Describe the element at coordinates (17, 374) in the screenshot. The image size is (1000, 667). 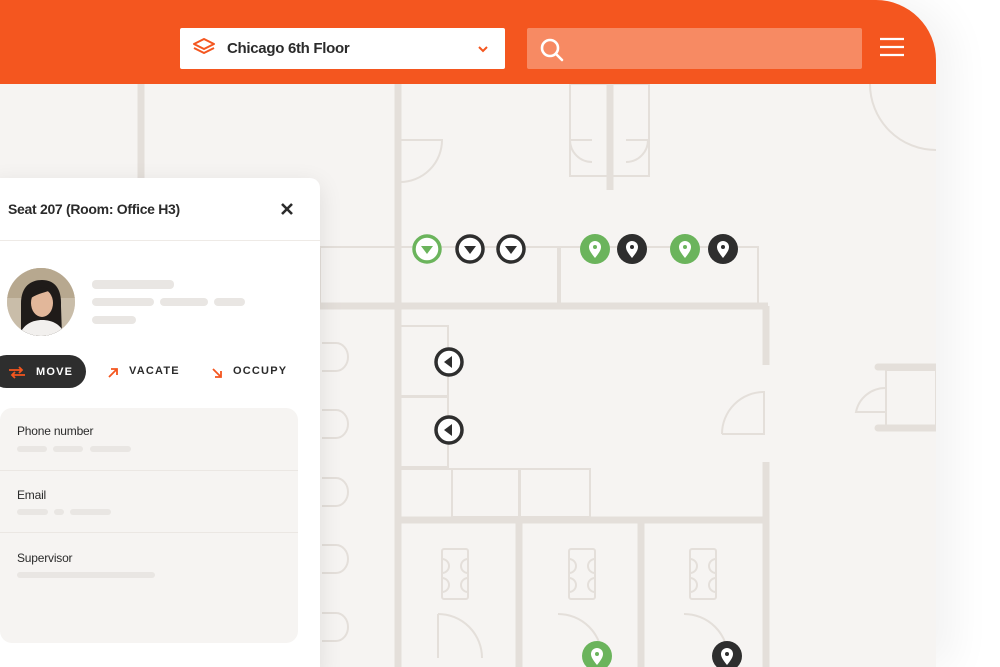
I see `swap-arrows-icon` at that location.